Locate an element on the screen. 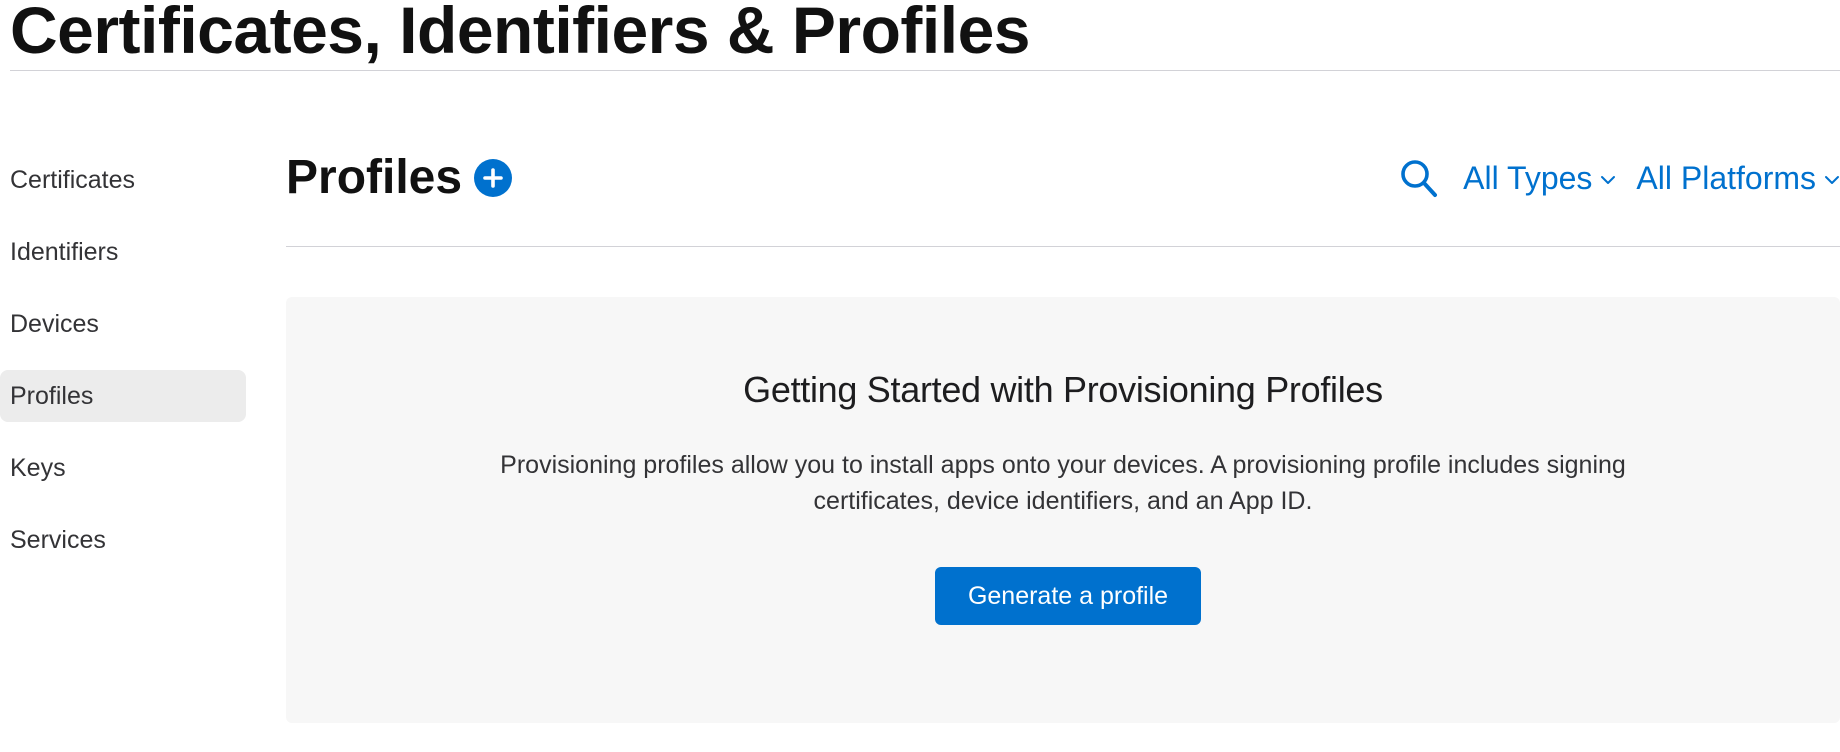  sidebar-item-label: Identifiers is located at coordinates (64, 251).